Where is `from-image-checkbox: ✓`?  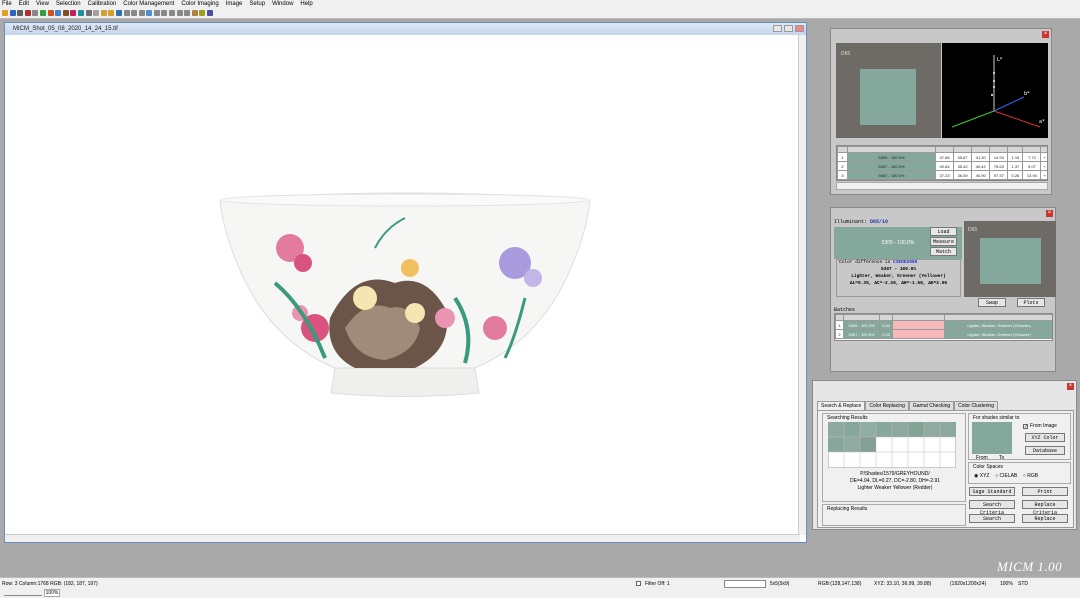 from-image-checkbox: ✓ is located at coordinates (1025, 427).